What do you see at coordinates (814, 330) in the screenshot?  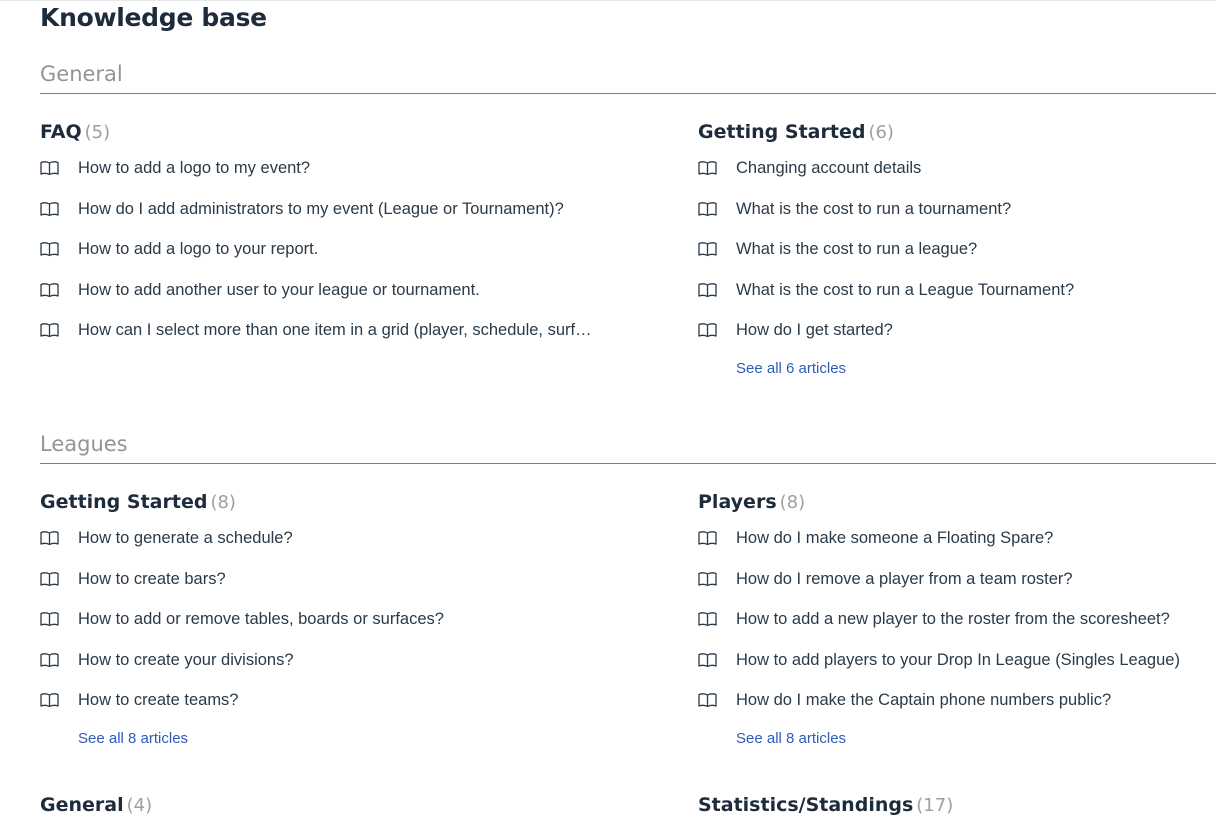 I see `article-link: How do I get started?` at bounding box center [814, 330].